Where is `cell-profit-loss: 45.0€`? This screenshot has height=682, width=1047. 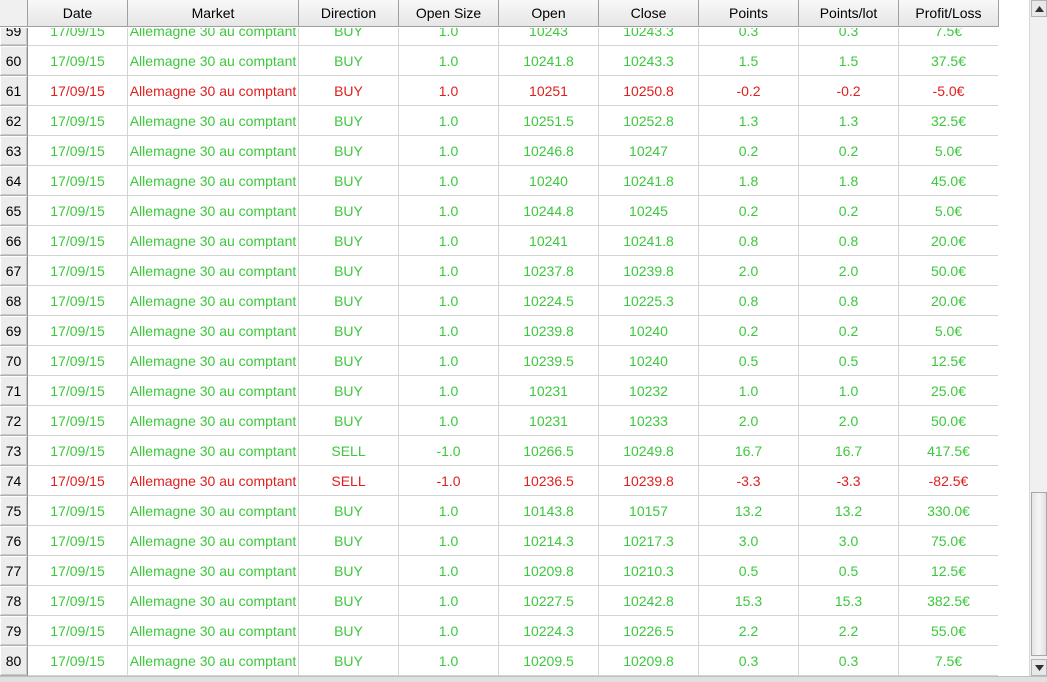
cell-profit-loss: 45.0€ is located at coordinates (949, 181).